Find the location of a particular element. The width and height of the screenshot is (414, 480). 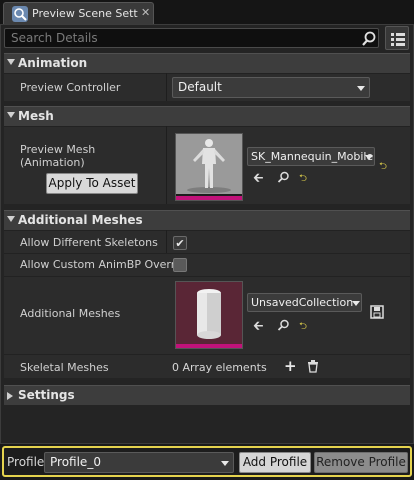

additional-meshes-label: Additional Meshes is located at coordinates (70, 313).